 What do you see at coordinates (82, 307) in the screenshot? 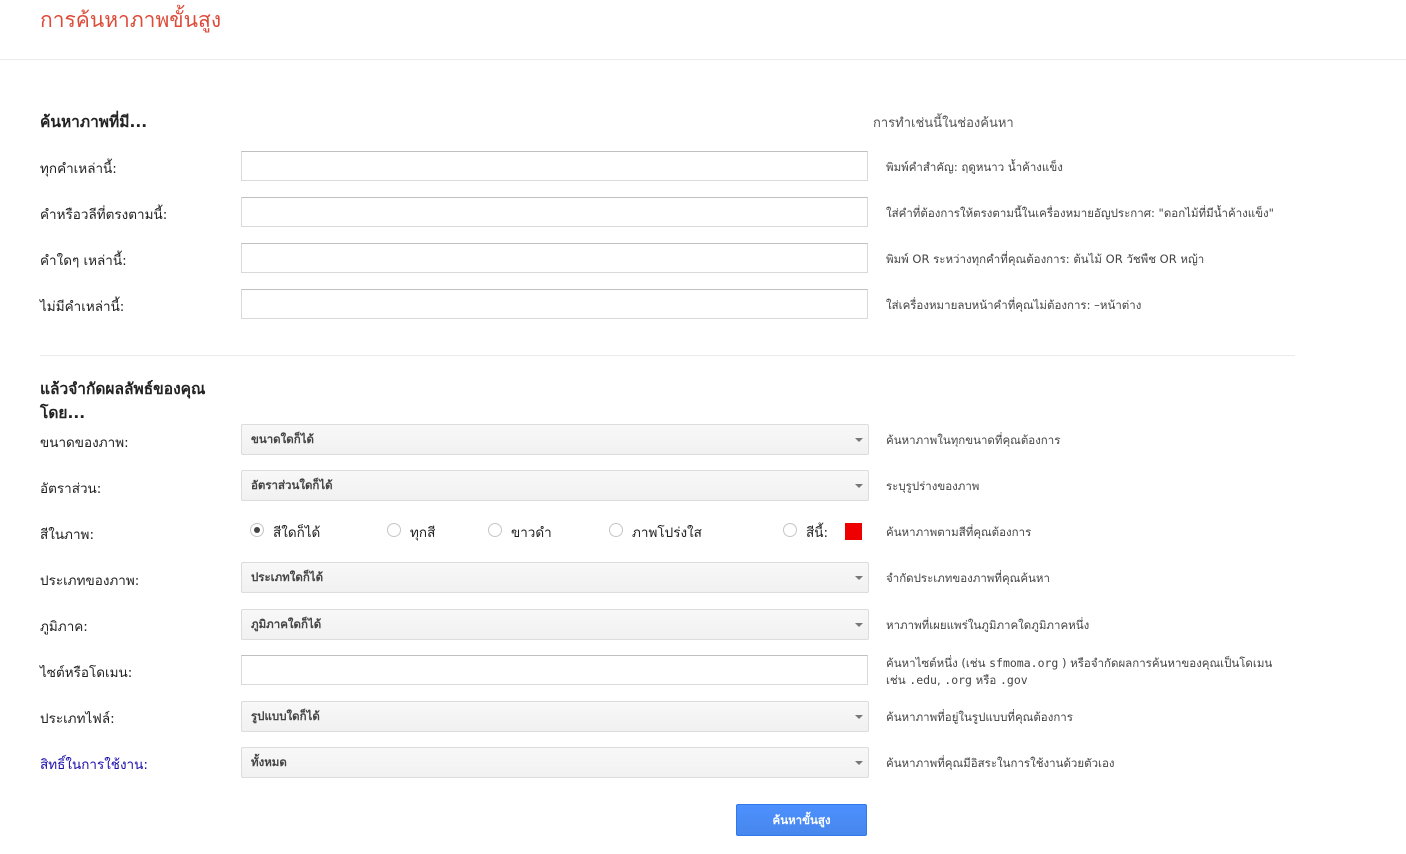
I see `none-words-label: ไม่มีคำเหล่านี้:` at bounding box center [82, 307].